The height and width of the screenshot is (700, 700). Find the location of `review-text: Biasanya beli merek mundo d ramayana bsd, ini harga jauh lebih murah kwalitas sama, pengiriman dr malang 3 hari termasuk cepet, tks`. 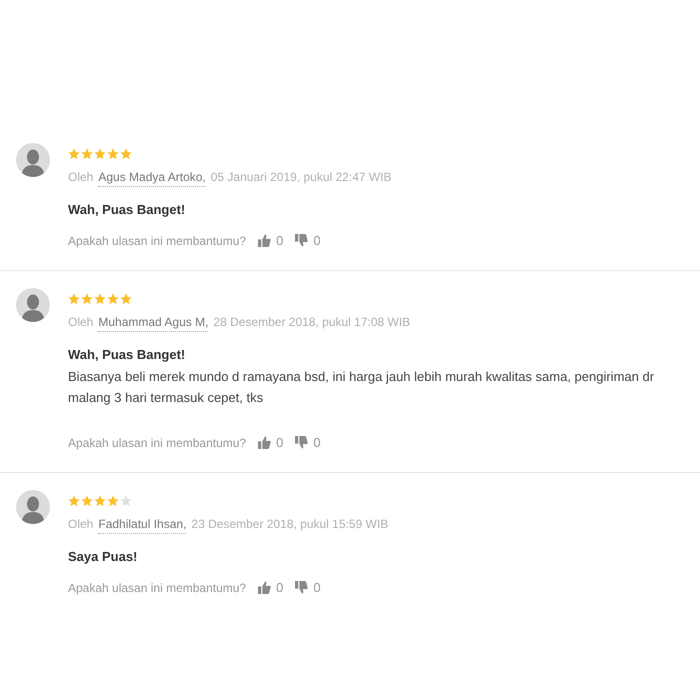

review-text: Biasanya beli merek mundo d ramayana bsd, ini harga jauh lebih murah kwalitas sama, pengiriman dr malang 3 hari termasuk cepet, tks is located at coordinates (362, 387).